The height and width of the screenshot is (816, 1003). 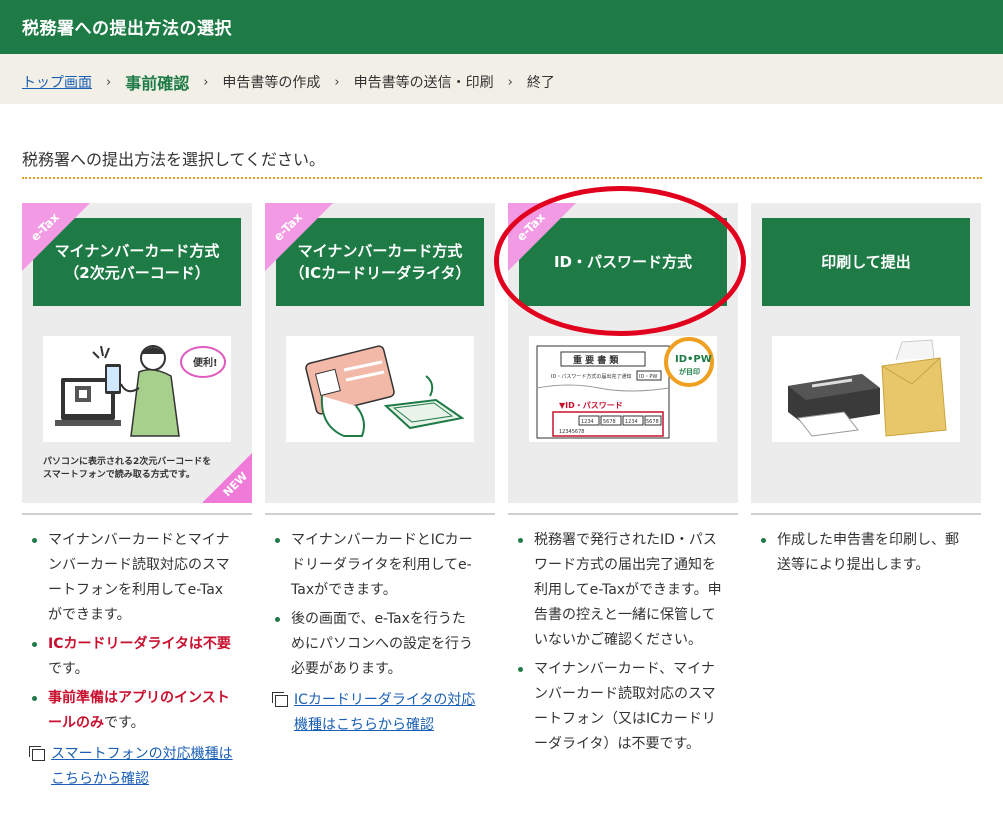 I want to click on external-link-row: スマートフォンの対応機種はこちらから確認, so click(x=131, y=767).